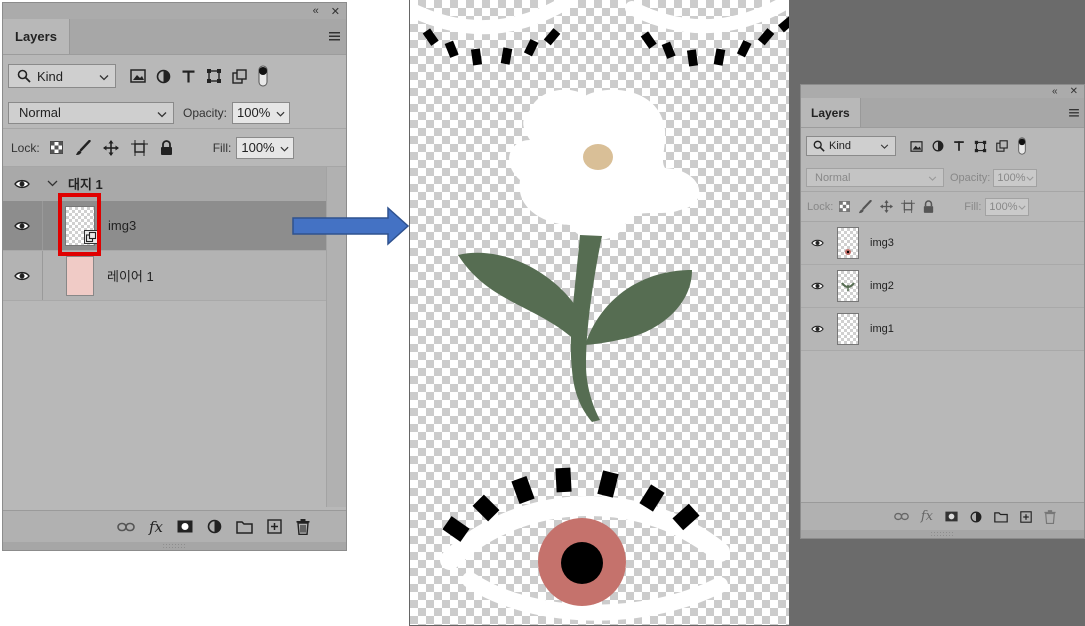  What do you see at coordinates (882, 329) in the screenshot?
I see `layer-name: img1` at bounding box center [882, 329].